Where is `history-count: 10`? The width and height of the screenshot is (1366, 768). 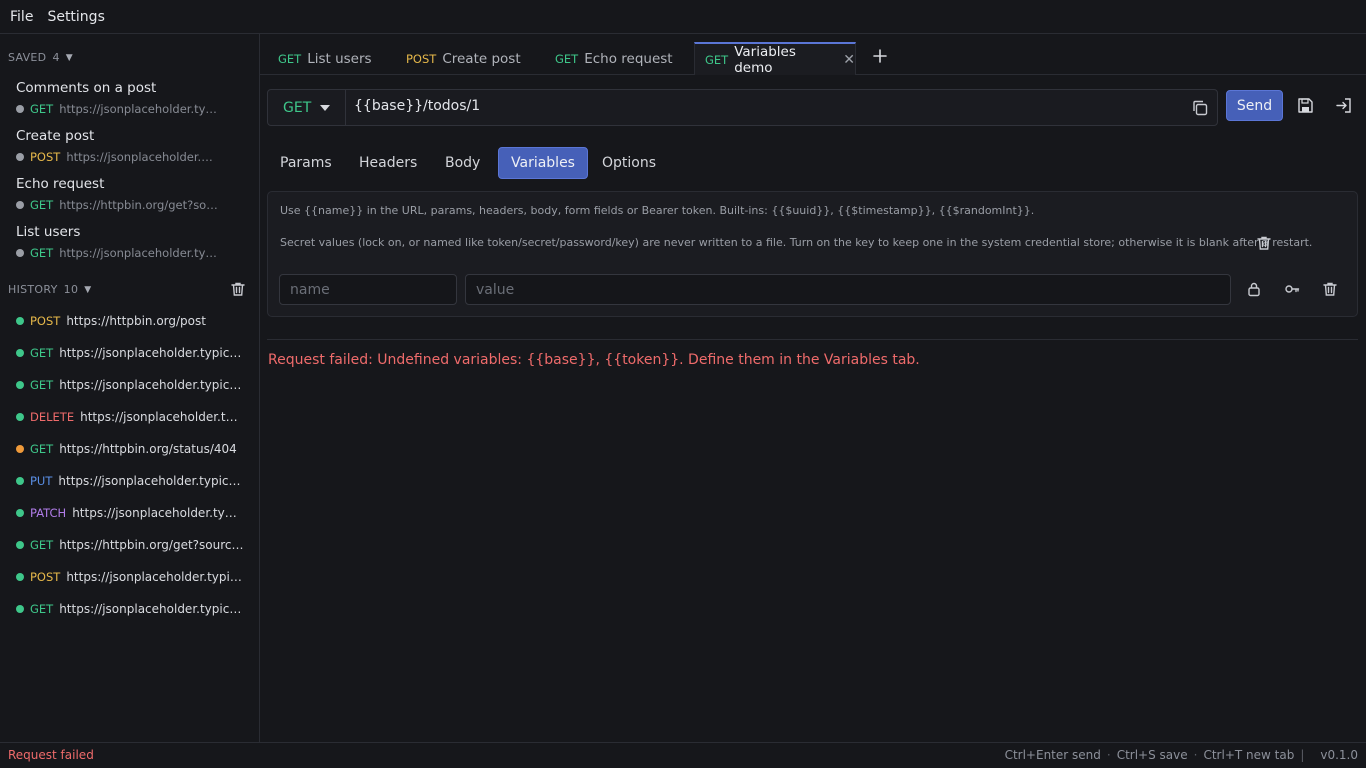 history-count: 10 is located at coordinates (71, 289).